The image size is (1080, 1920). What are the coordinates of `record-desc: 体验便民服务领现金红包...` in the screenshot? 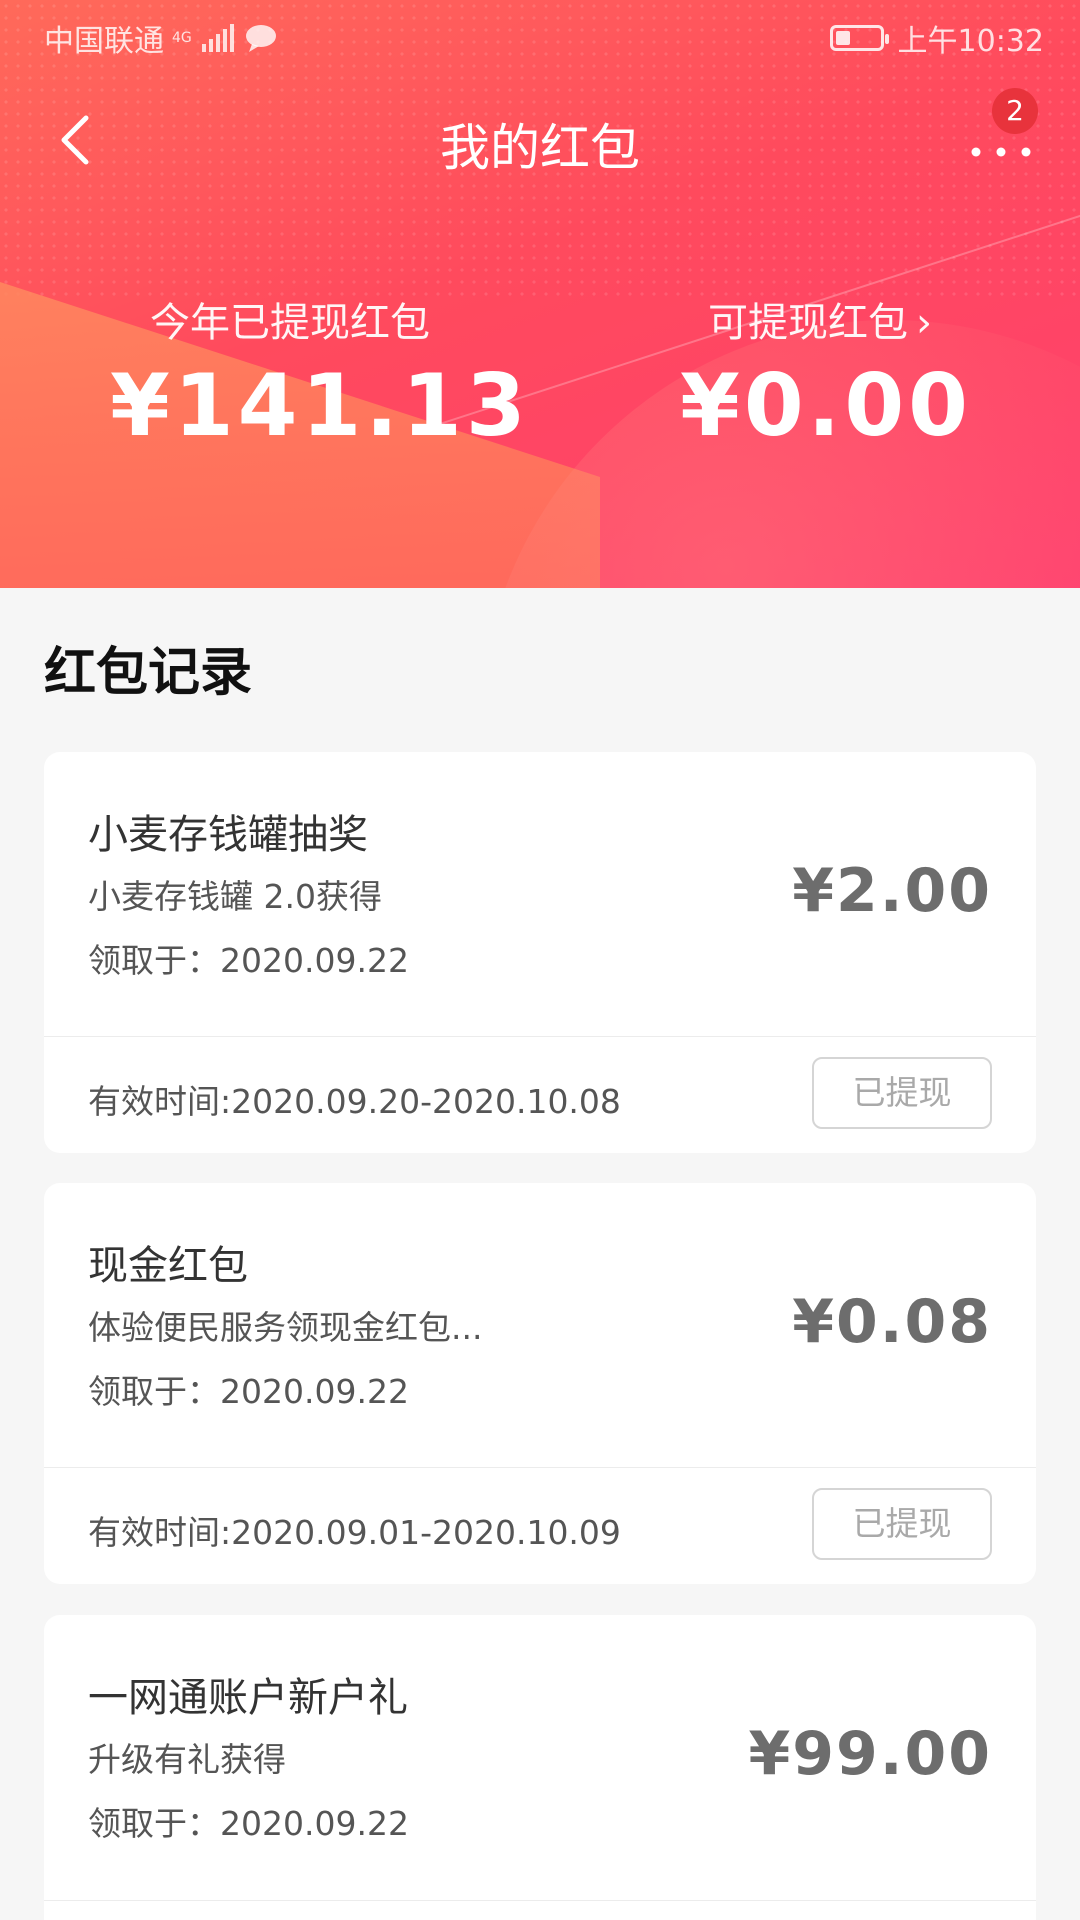 It's located at (285, 1327).